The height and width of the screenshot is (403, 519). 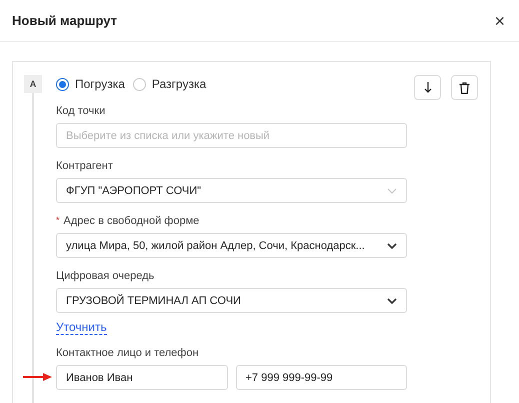 What do you see at coordinates (231, 190) in the screenshot?
I see `select-field: ФГУП "АЭРОПОРТ СОЧИ"` at bounding box center [231, 190].